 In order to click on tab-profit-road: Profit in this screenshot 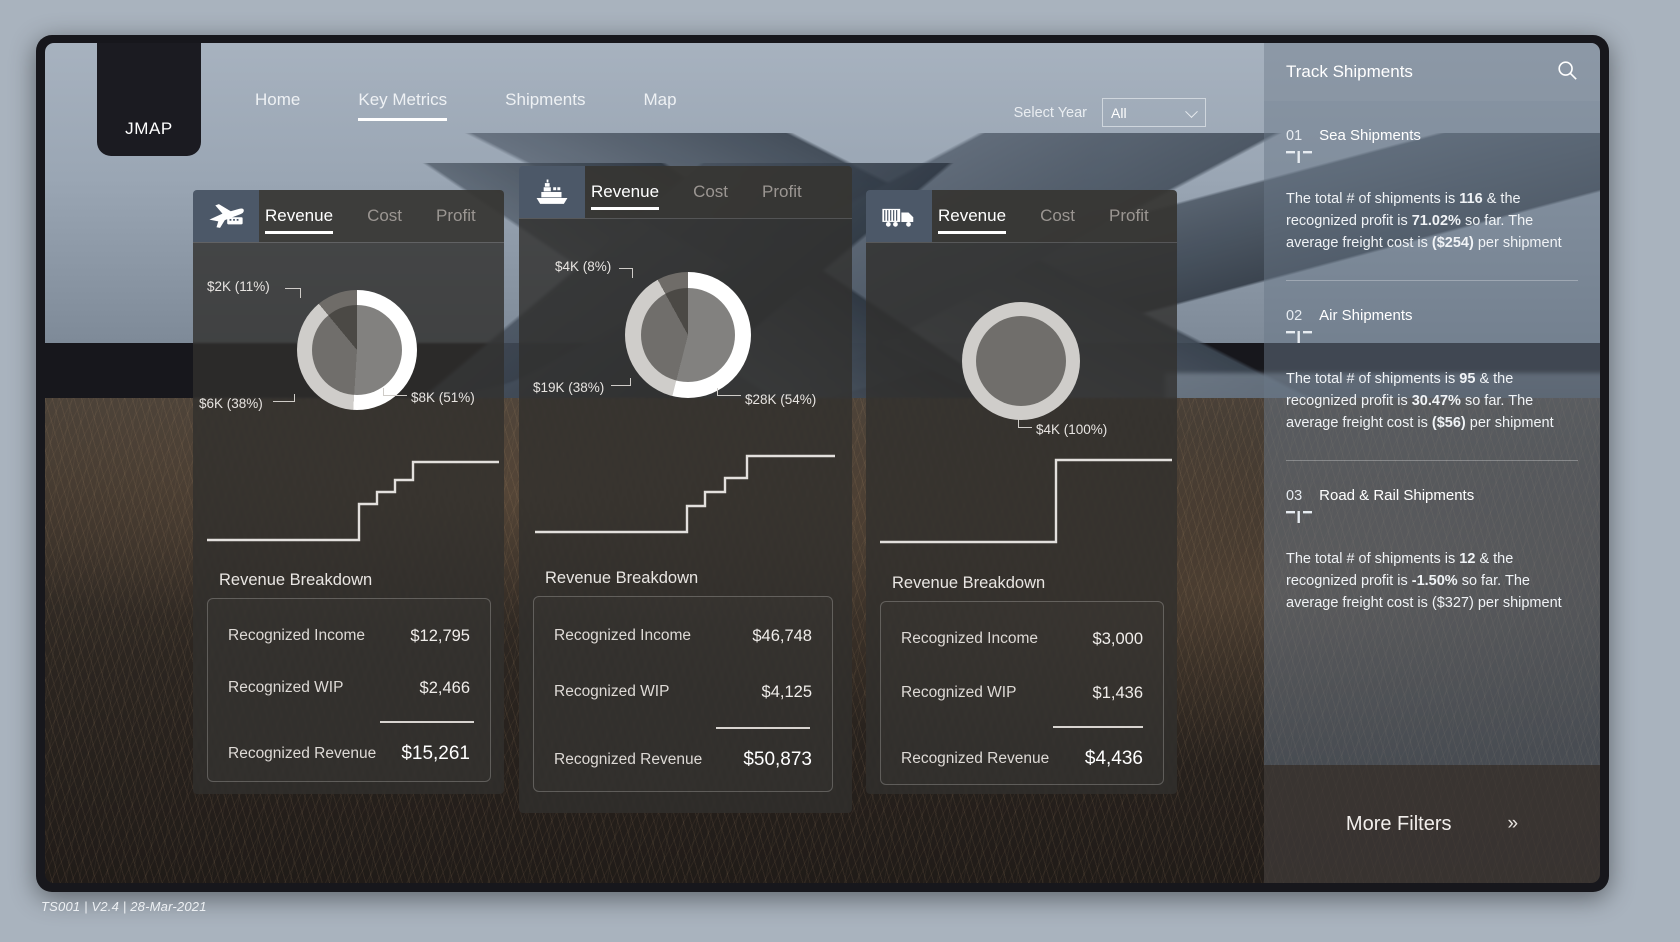, I will do `click(1129, 216)`.